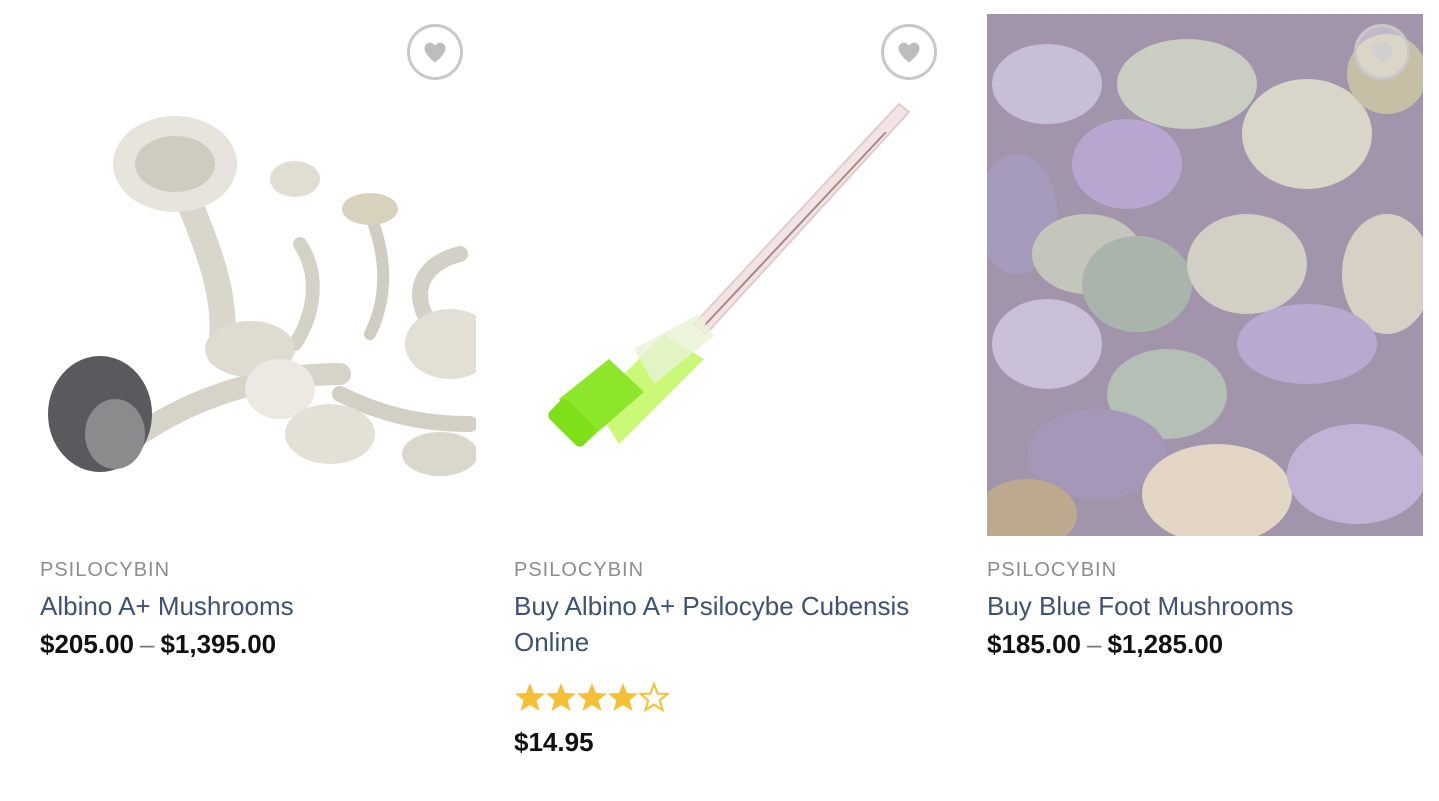  I want to click on star-rating-graphic, so click(593, 697).